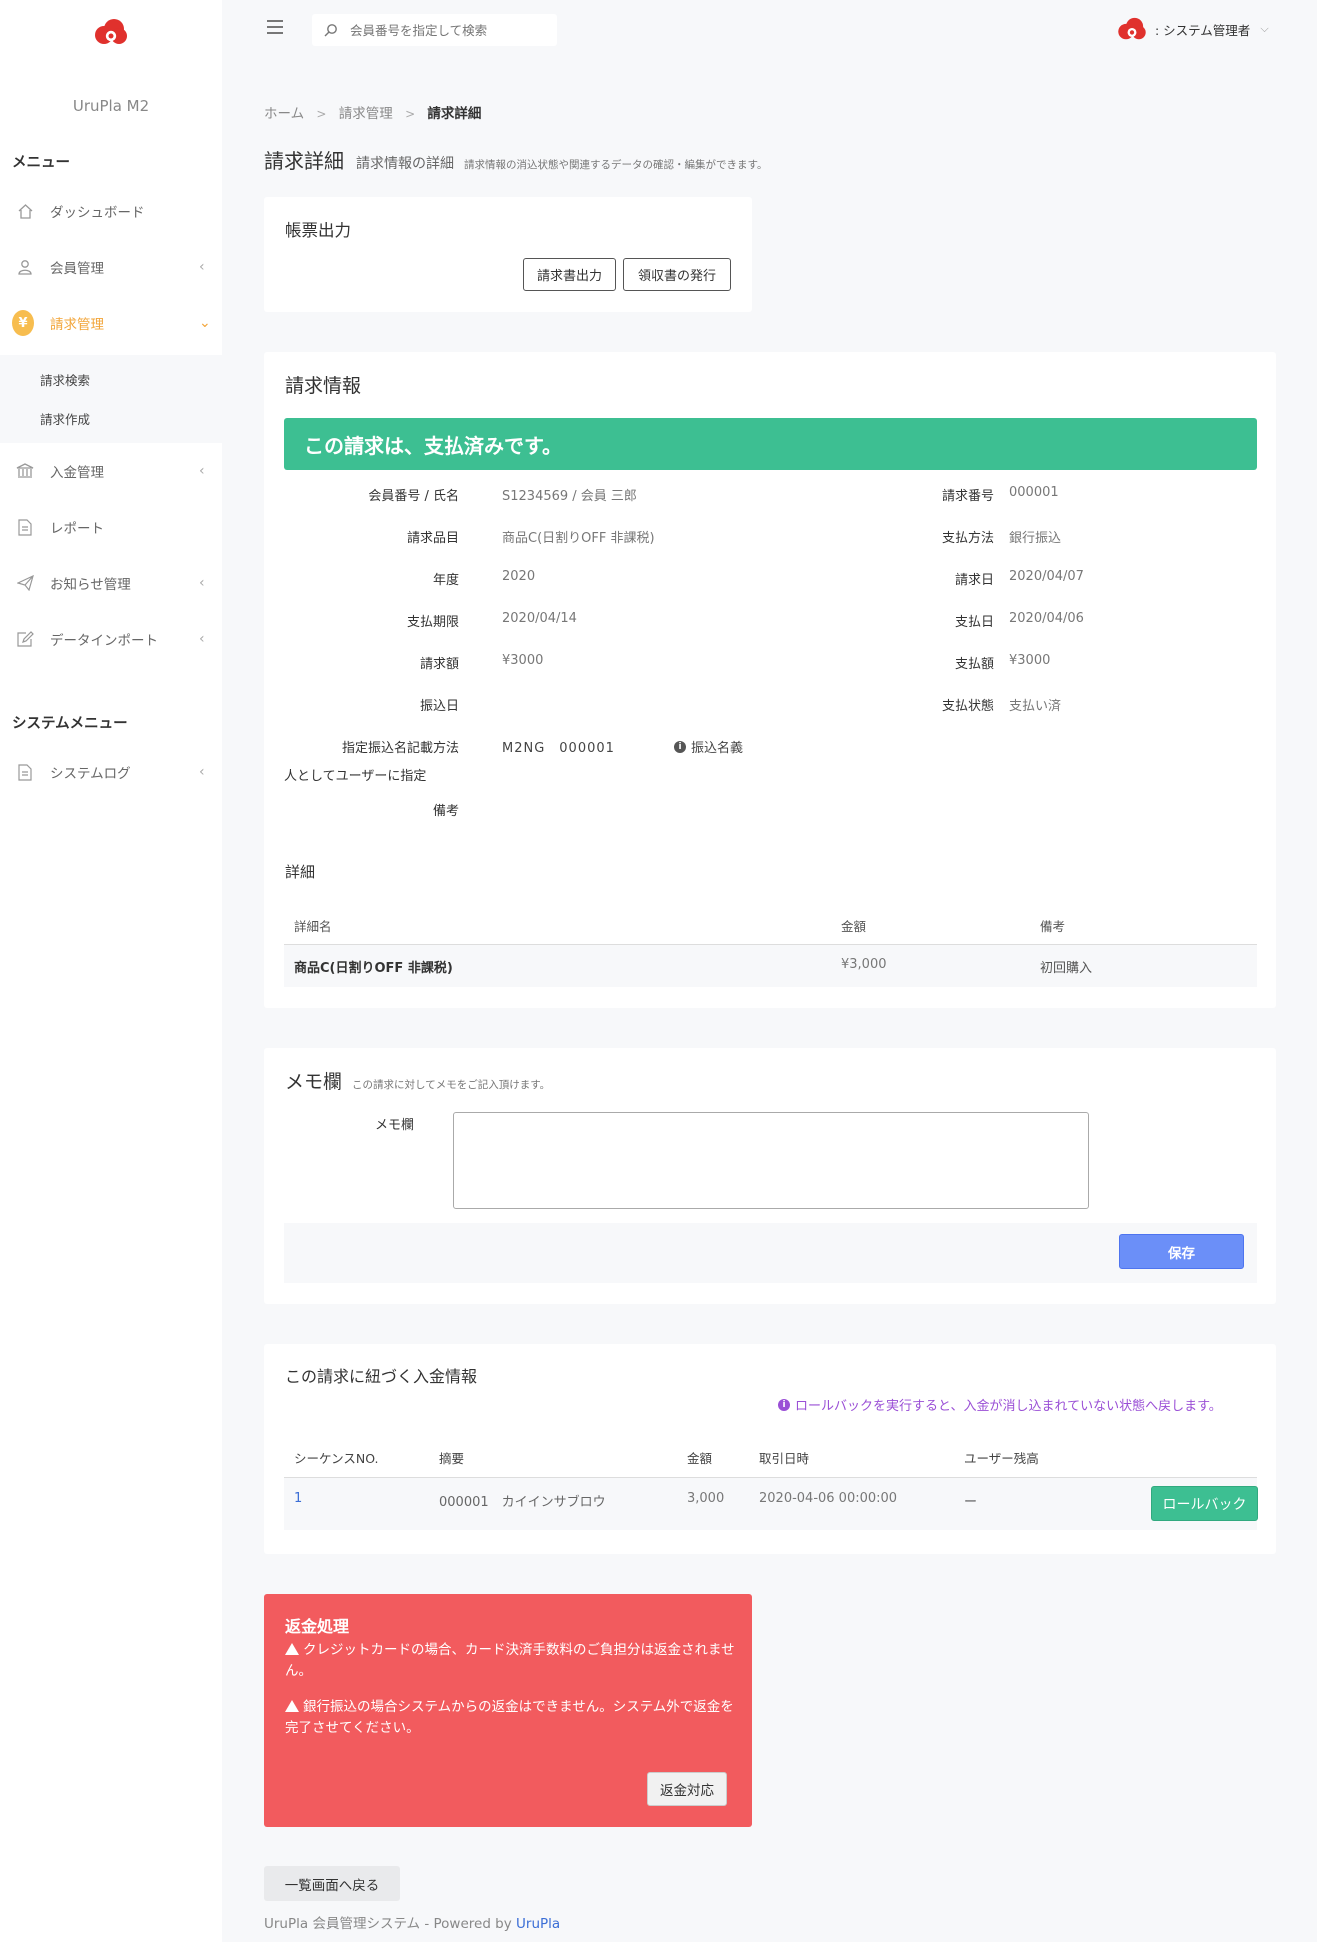 This screenshot has height=1942, width=1317. What do you see at coordinates (111, 106) in the screenshot?
I see `brand-name: UruPla M2` at bounding box center [111, 106].